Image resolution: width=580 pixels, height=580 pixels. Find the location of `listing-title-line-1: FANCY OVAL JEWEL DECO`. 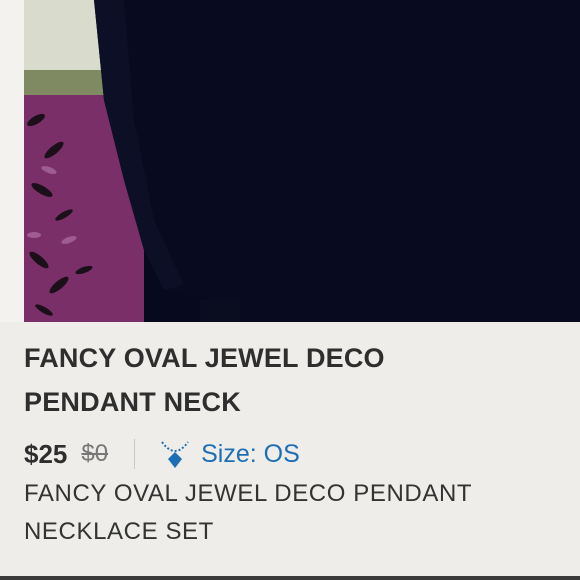

listing-title-line-1: FANCY OVAL JEWEL DECO is located at coordinates (204, 358).